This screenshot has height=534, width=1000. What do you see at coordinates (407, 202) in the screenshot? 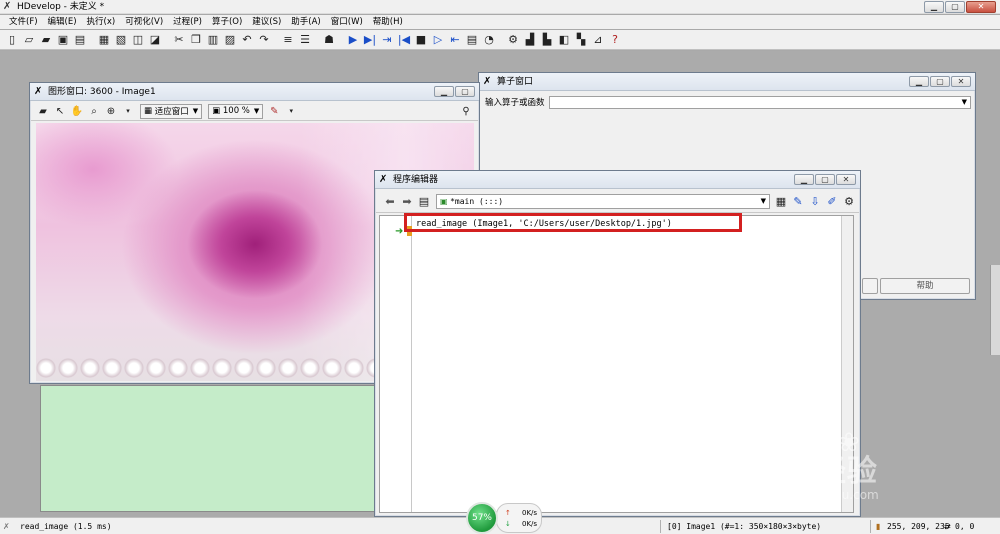
I see `forward-arrow-icon: ➡` at bounding box center [407, 202].